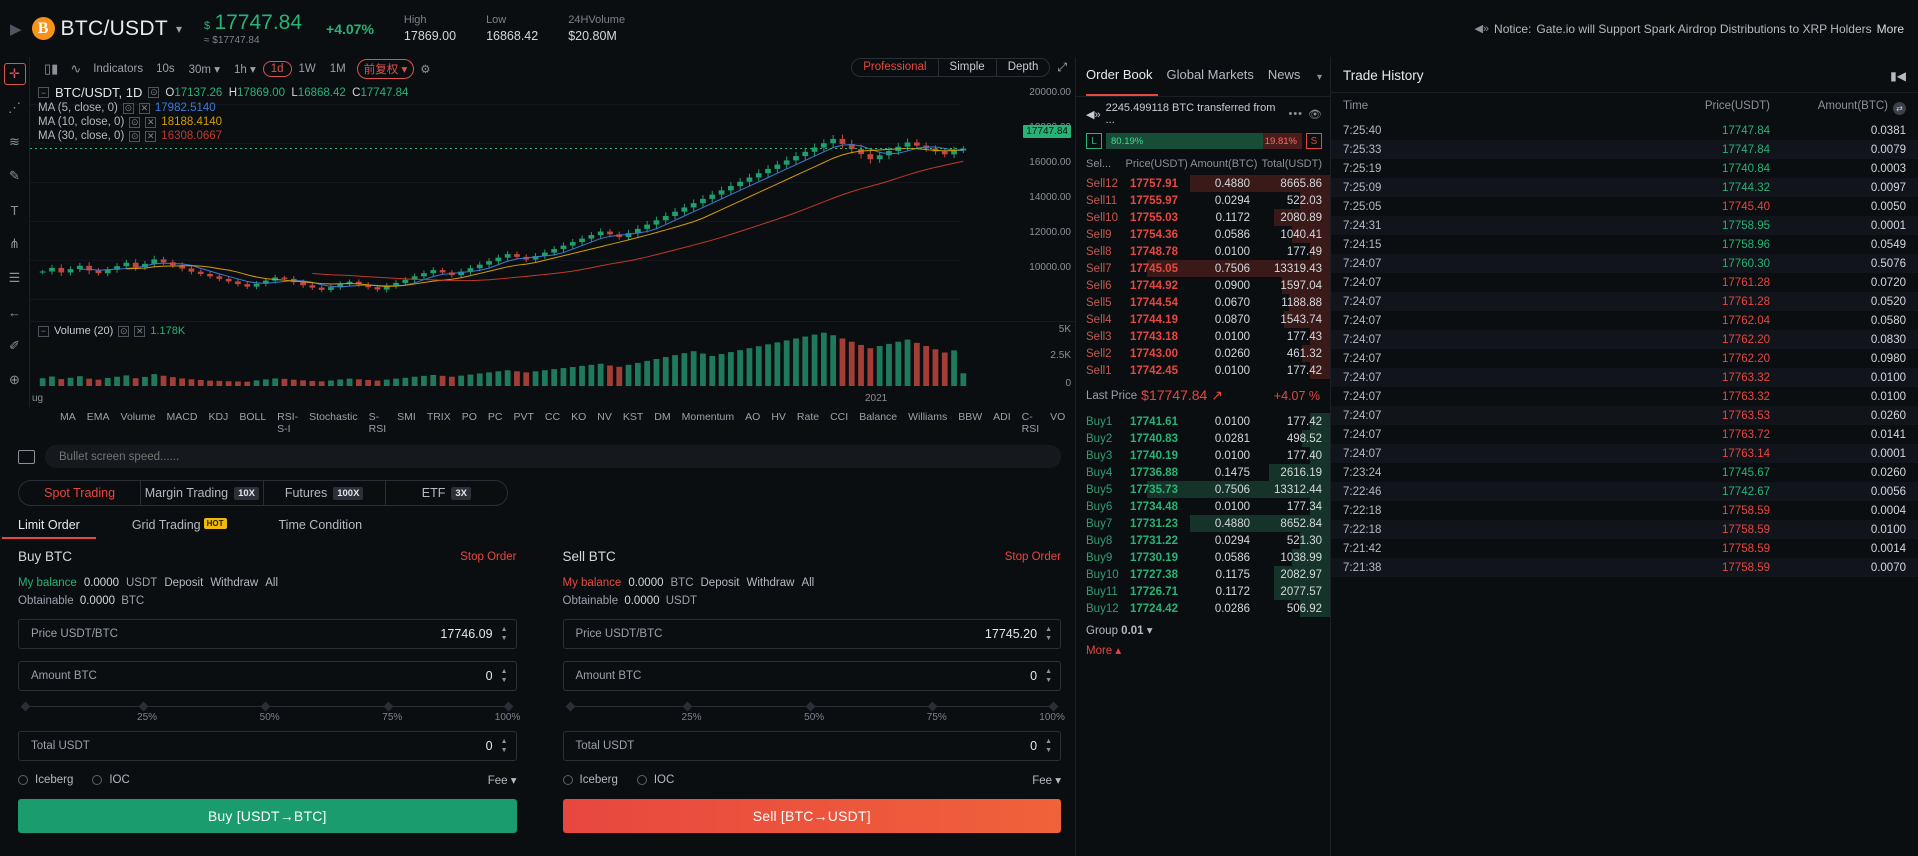 Image resolution: width=1918 pixels, height=856 pixels. I want to click on tab-margin-trading: Margin Trading 10X, so click(202, 493).